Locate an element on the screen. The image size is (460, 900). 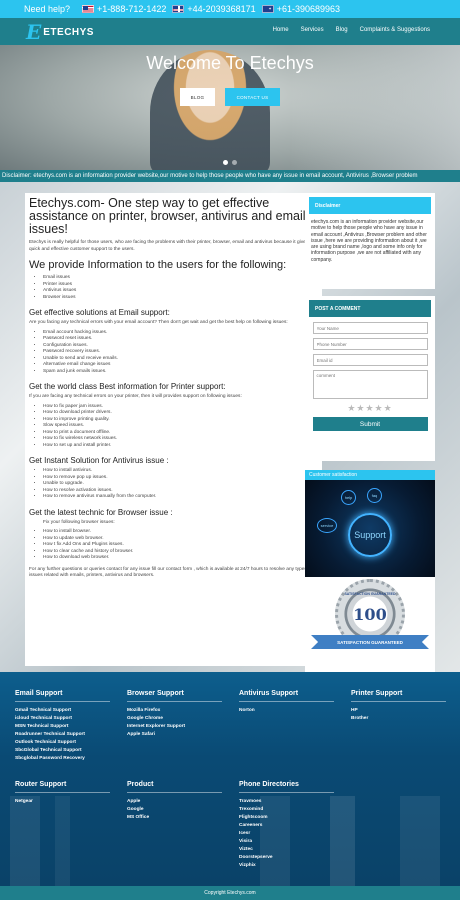
footer-link: Doorstepserve is located at coordinates (286, 858).